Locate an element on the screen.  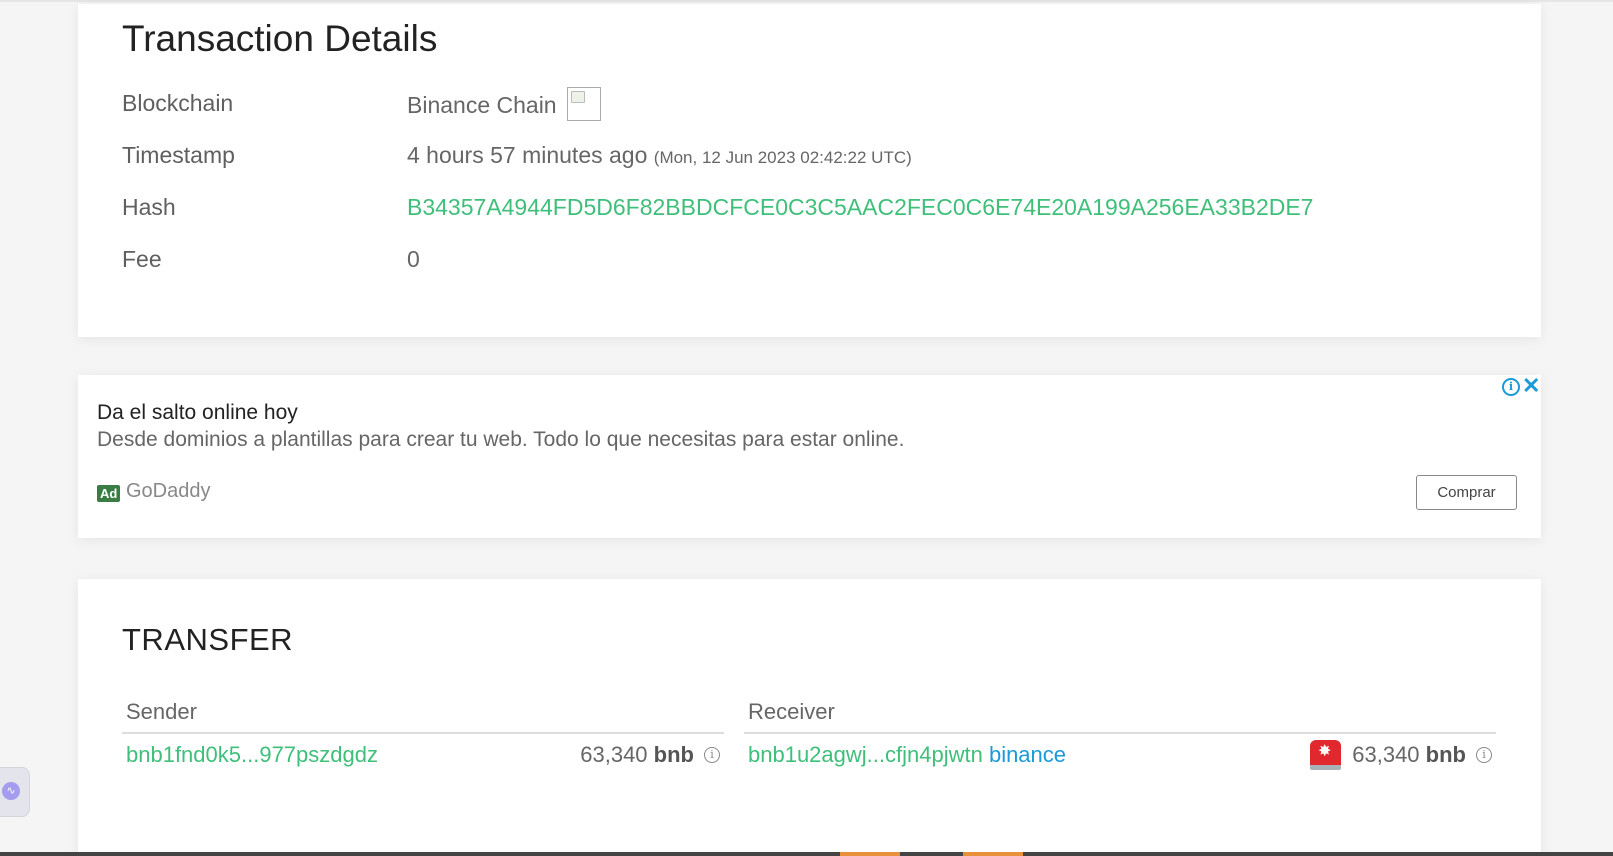
detail-label: Timestamp is located at coordinates (178, 155).